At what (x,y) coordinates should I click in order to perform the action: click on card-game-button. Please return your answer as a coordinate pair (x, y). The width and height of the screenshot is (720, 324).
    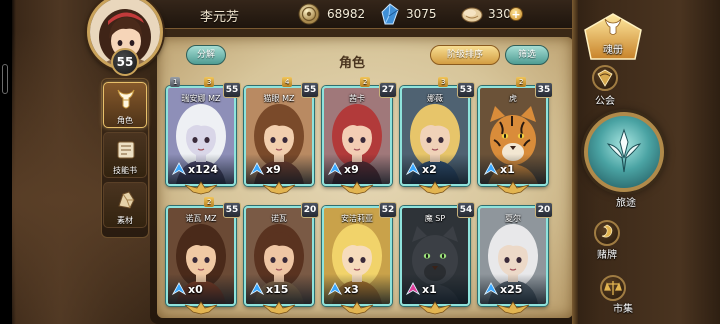
    Looking at the image, I should click on (607, 233).